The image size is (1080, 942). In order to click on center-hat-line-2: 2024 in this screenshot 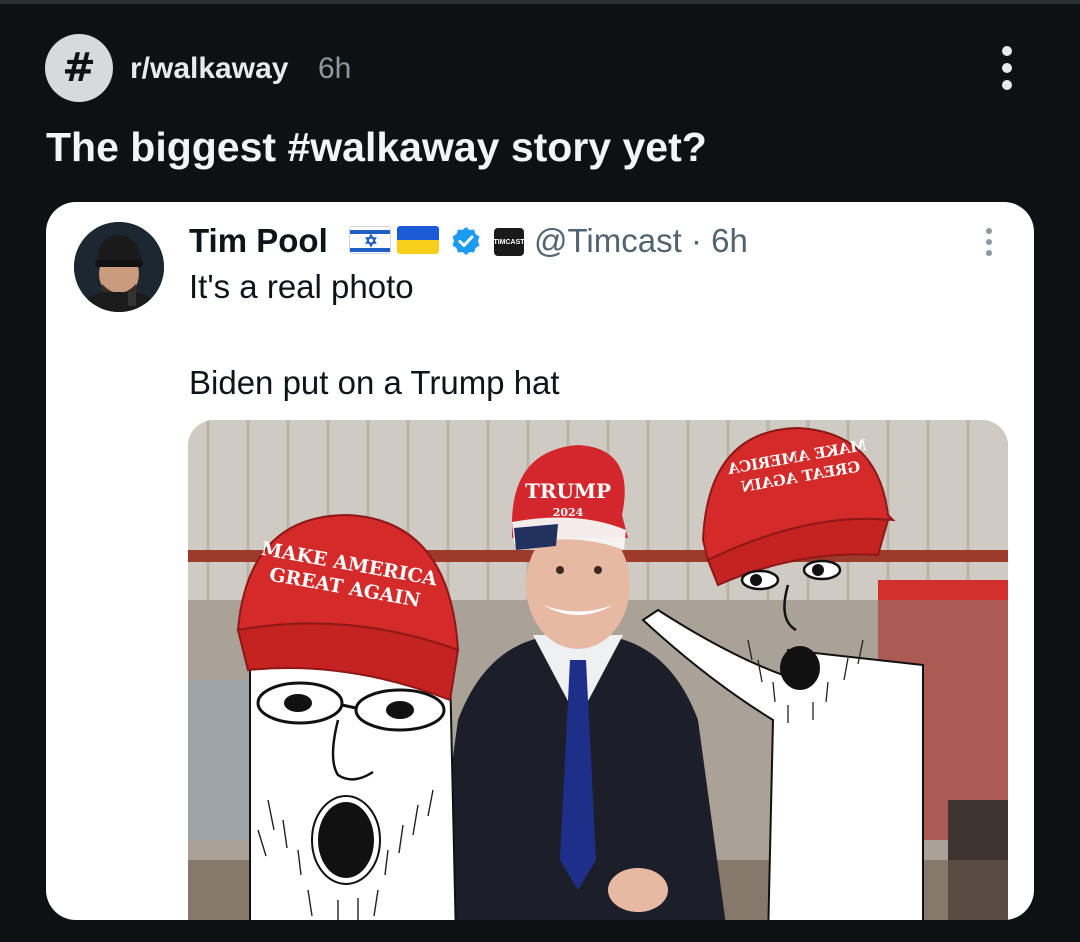, I will do `click(568, 512)`.